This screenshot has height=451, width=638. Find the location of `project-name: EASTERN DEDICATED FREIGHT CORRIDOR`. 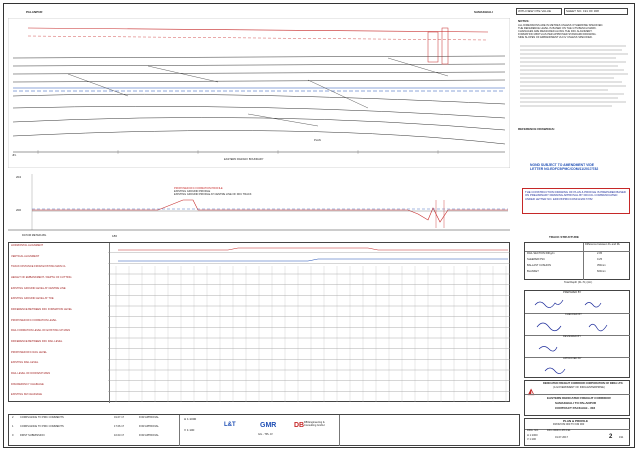

project-name: EASTERN DEDICATED FREIGHT CORRIDOR is located at coordinates (579, 398).